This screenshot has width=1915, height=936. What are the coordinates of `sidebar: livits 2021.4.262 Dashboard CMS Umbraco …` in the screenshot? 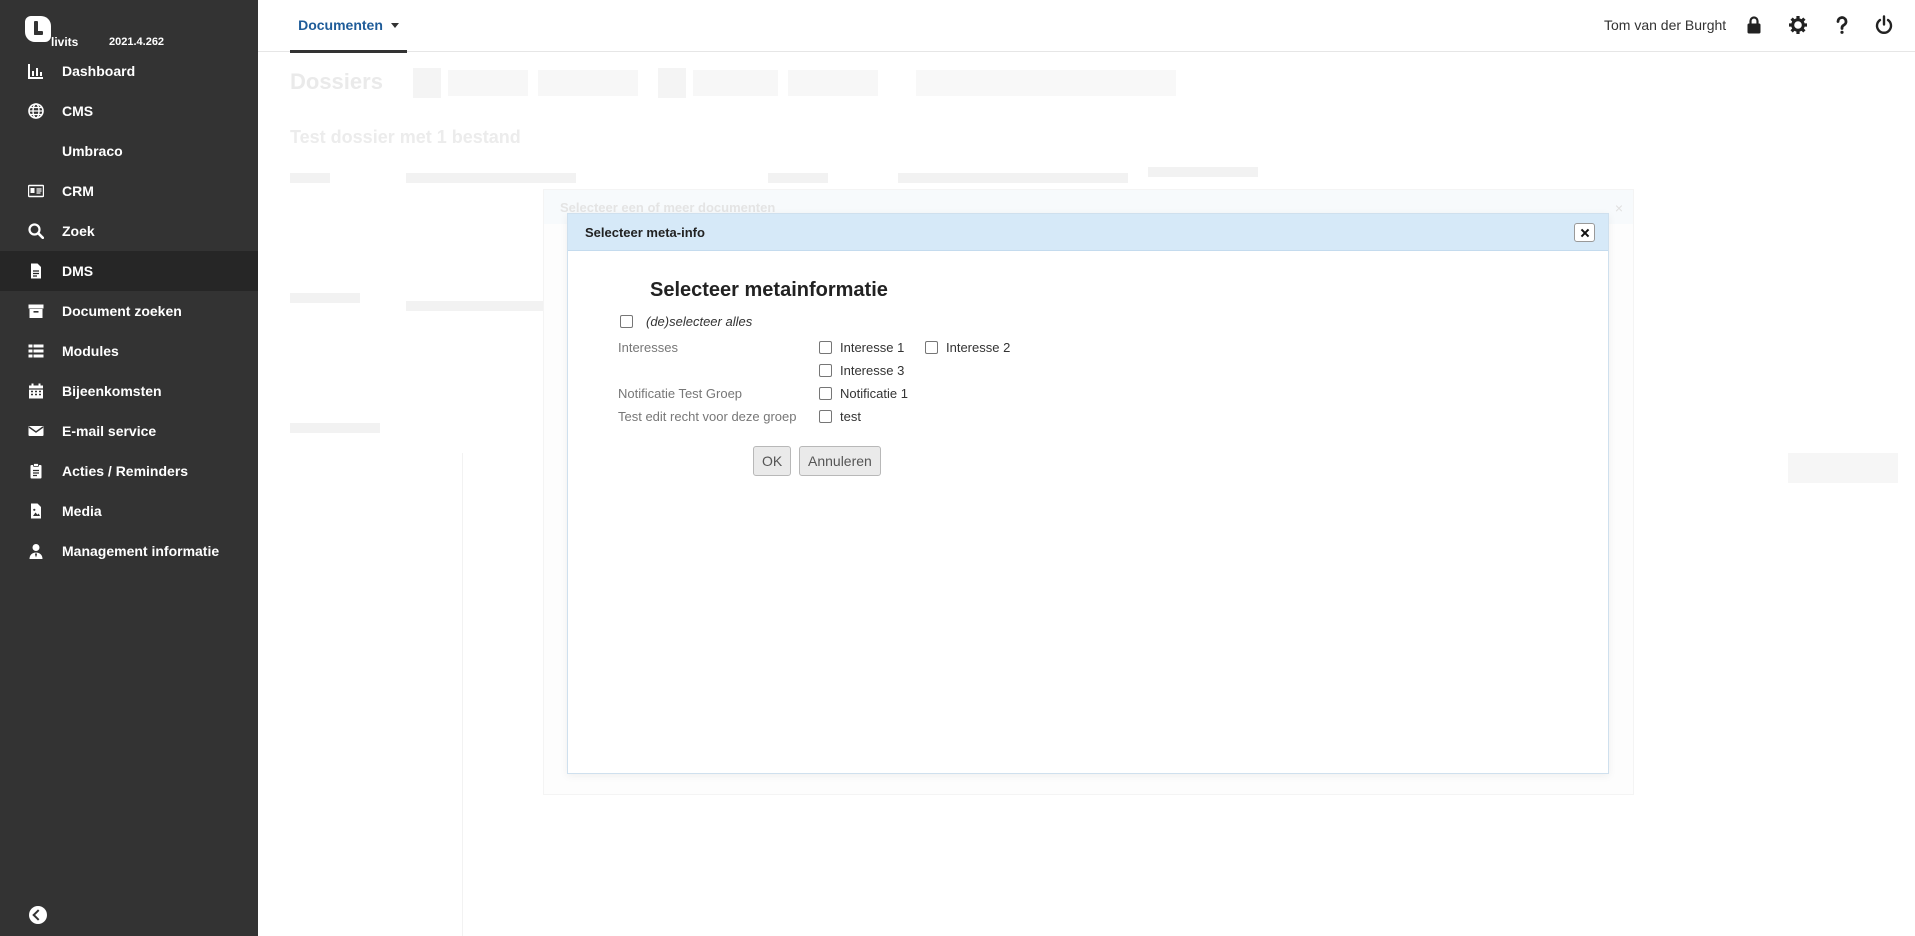 It's located at (129, 468).